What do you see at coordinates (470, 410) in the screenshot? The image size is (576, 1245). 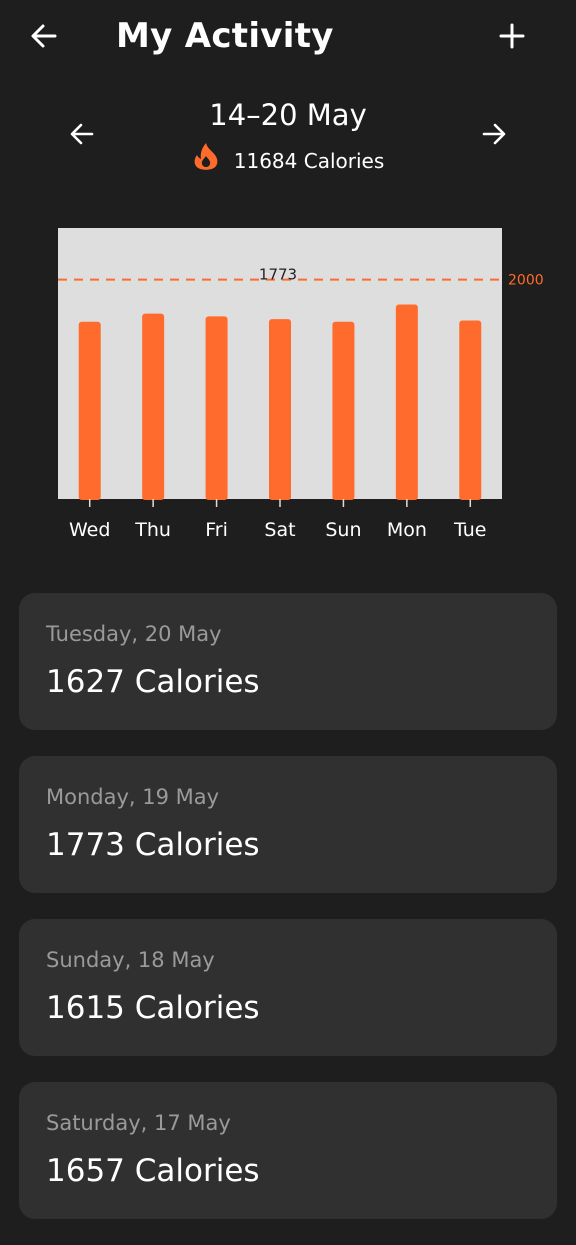 I see `bar-tue` at bounding box center [470, 410].